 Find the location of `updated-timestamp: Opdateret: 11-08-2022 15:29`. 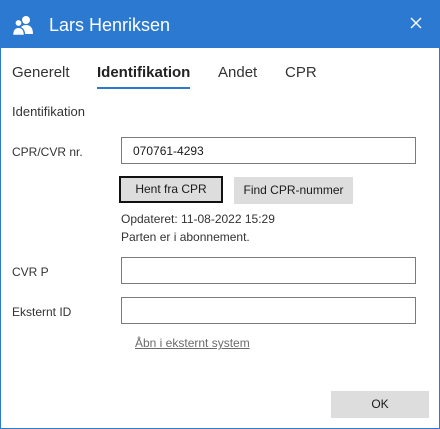

updated-timestamp: Opdateret: 11-08-2022 15:29 is located at coordinates (198, 219).